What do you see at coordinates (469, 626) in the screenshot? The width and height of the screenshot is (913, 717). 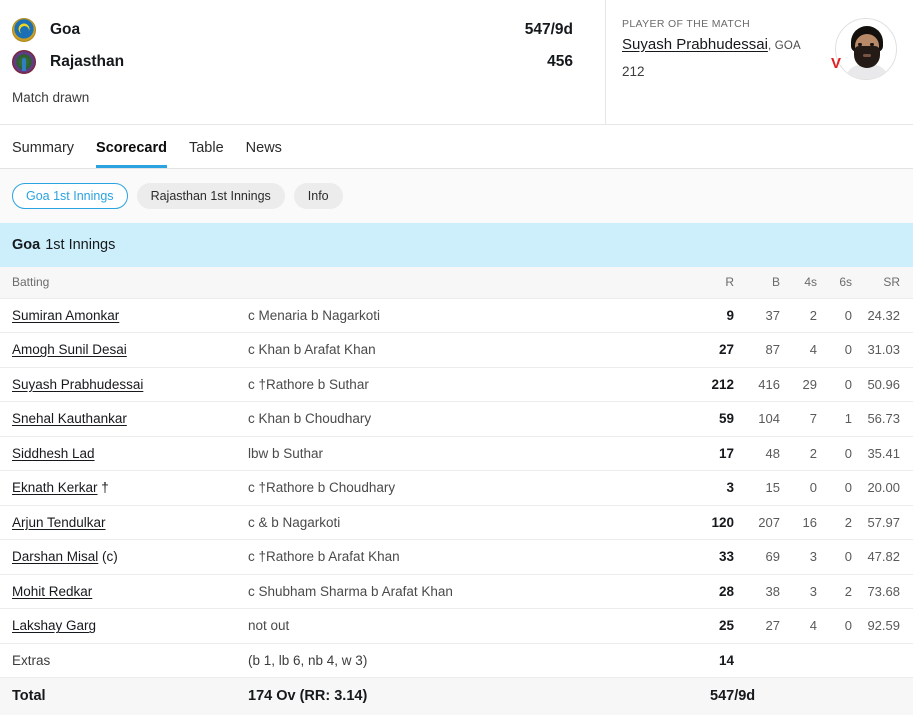 I see `dismissal-cell: not out` at bounding box center [469, 626].